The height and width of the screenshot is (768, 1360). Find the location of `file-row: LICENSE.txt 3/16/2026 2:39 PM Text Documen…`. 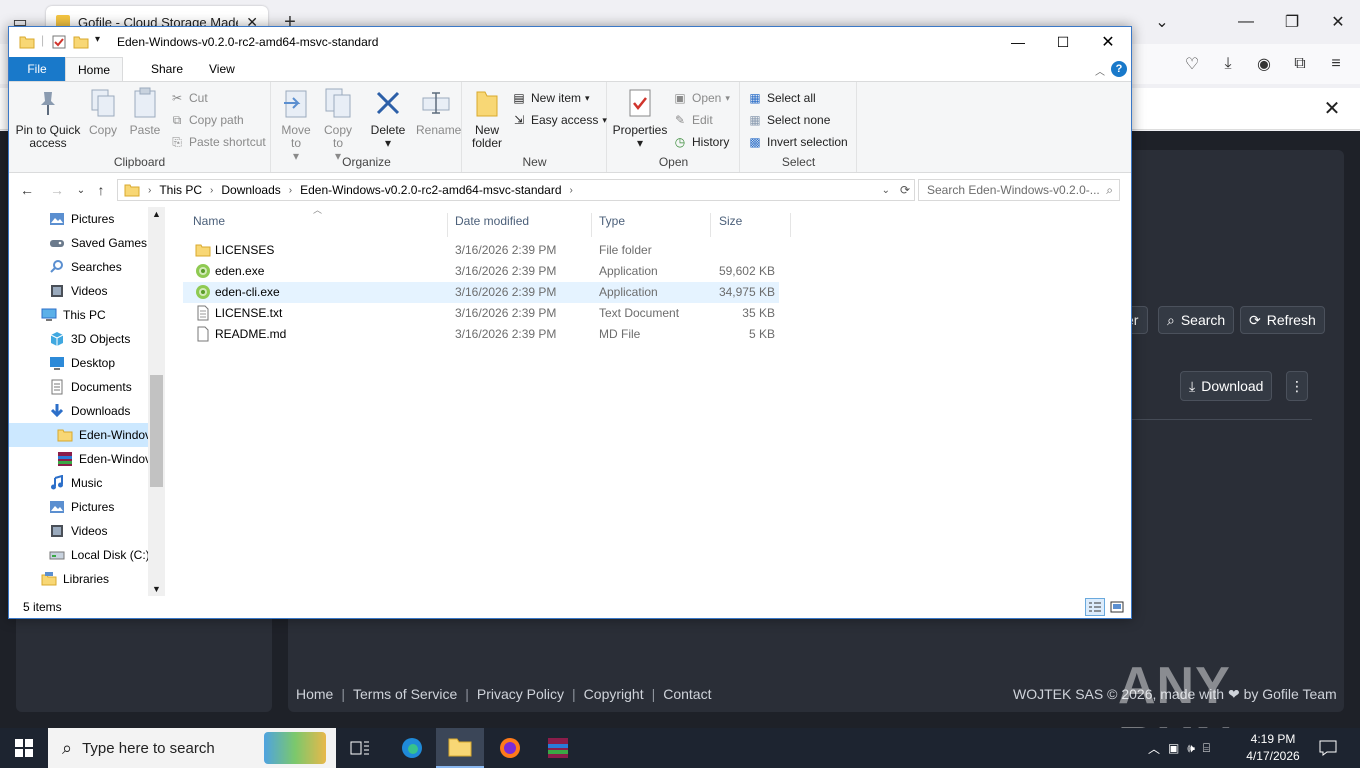

file-row: LICENSE.txt 3/16/2026 2:39 PM Text Documen… is located at coordinates (481, 313).